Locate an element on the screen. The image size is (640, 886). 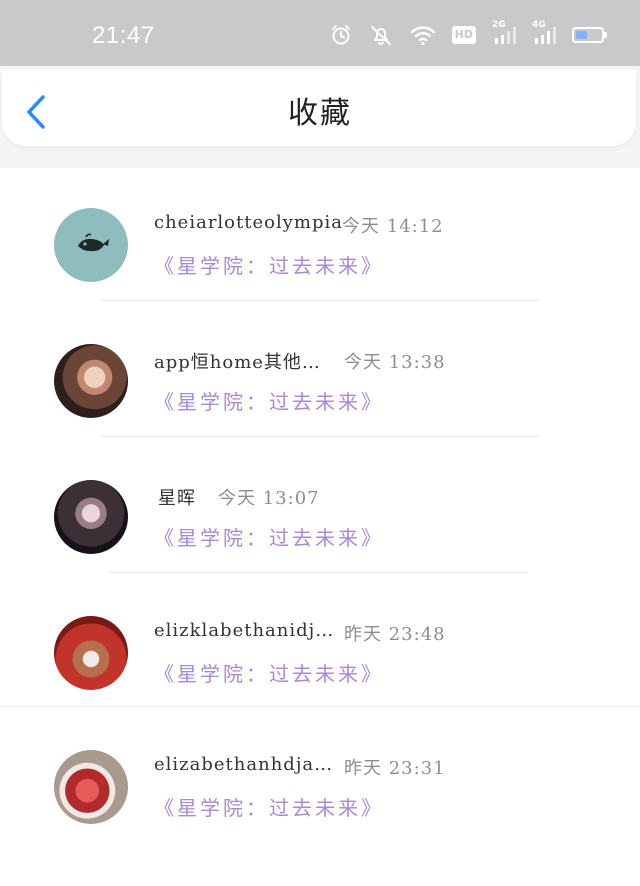
status-icons: HD 2G 4G is located at coordinates (468, 33).